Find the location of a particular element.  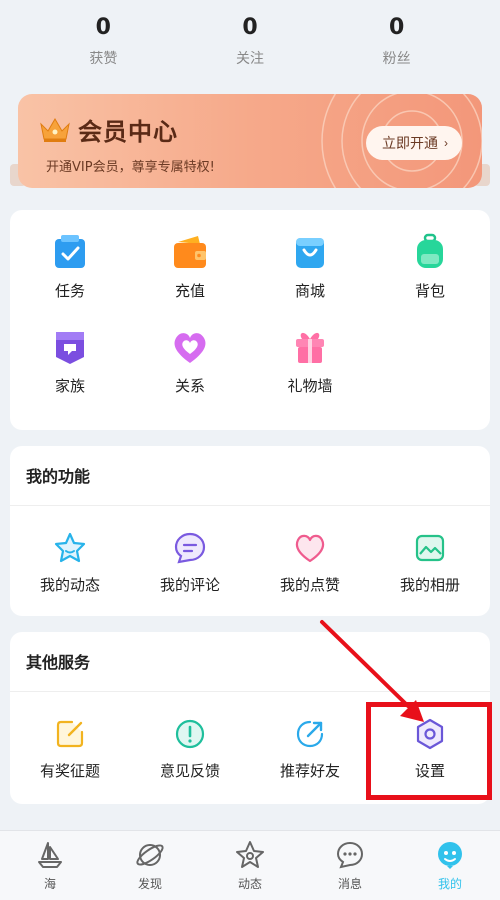

tab-label: 海 is located at coordinates (49, 884).